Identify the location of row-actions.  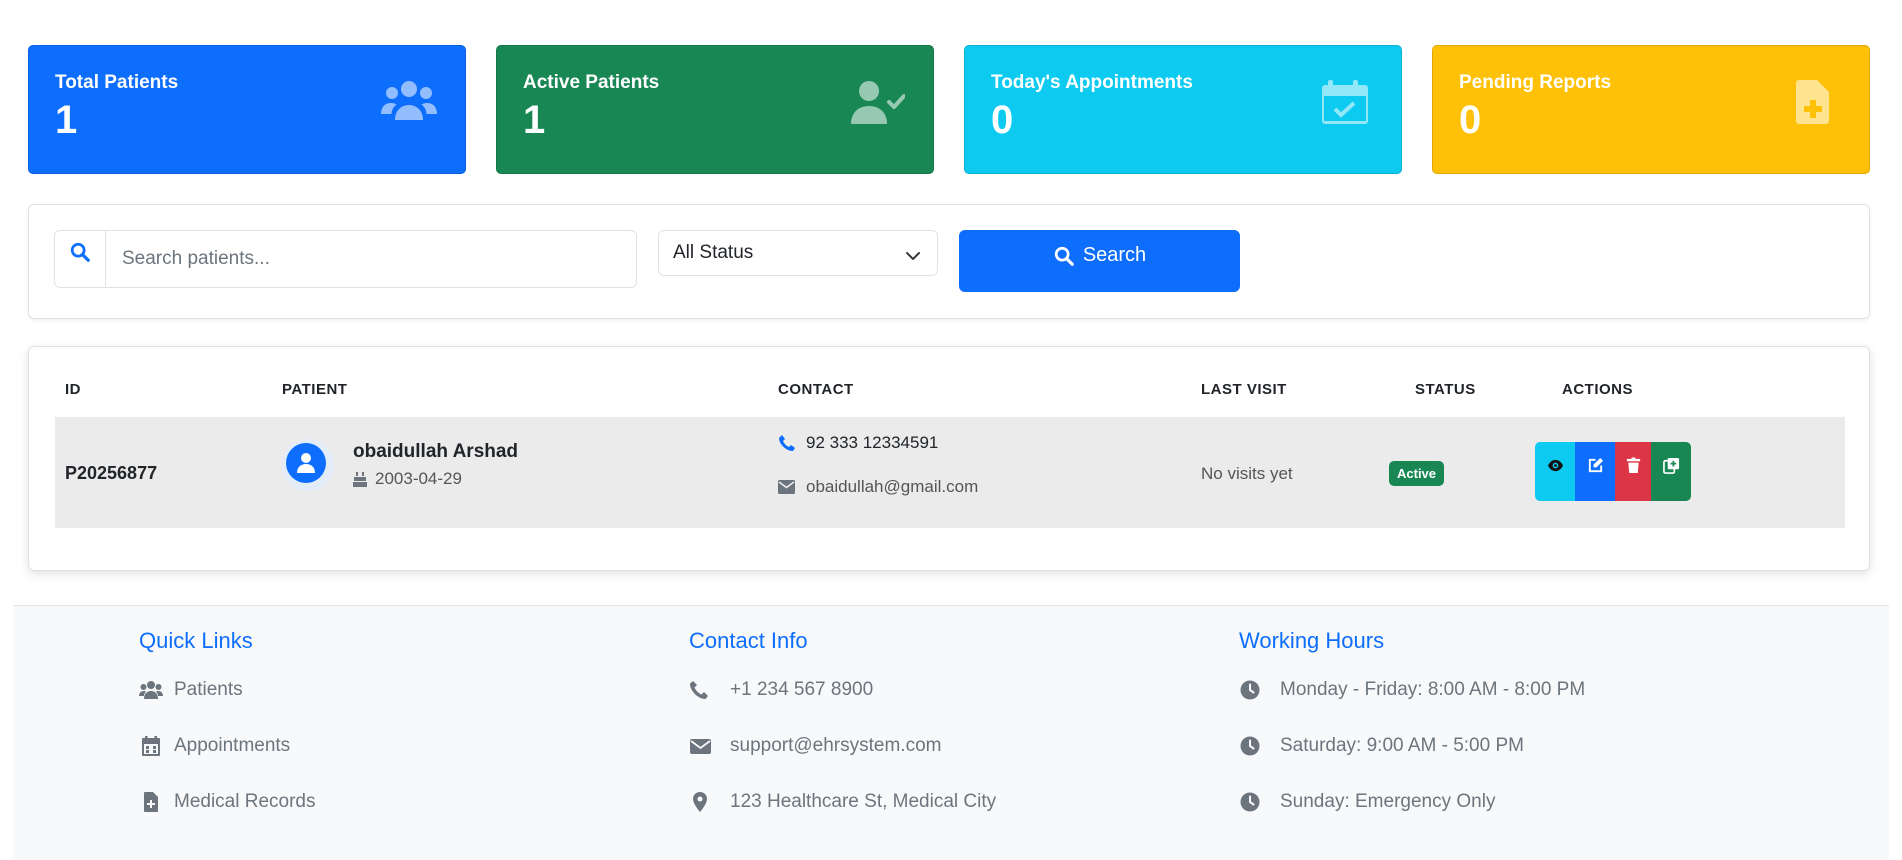
(1613, 471).